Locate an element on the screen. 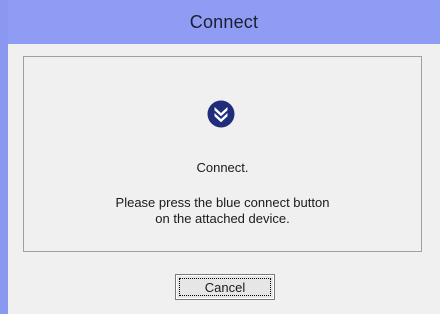  cancel-button: Cancel is located at coordinates (225, 287).